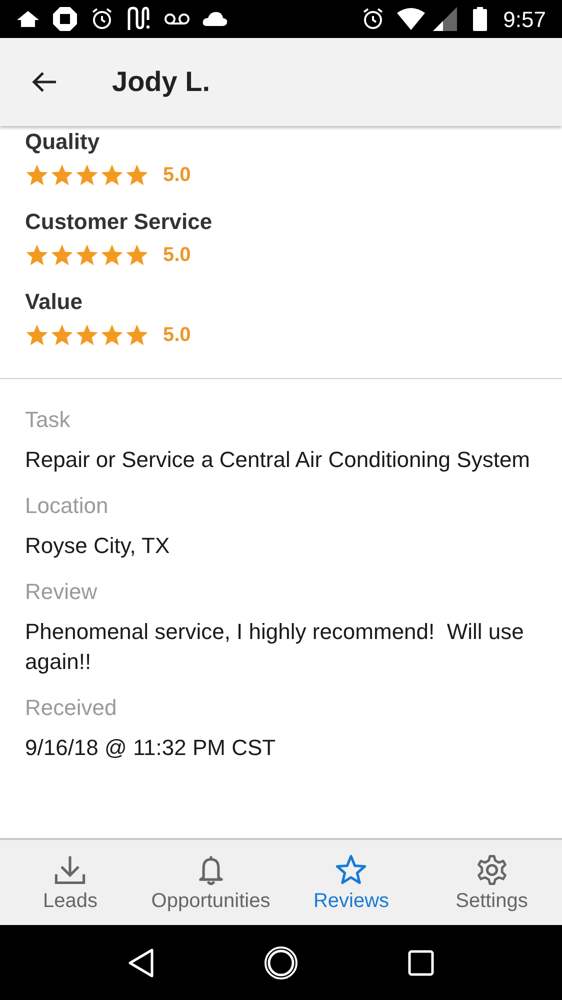 Image resolution: width=562 pixels, height=1000 pixels. What do you see at coordinates (491, 869) in the screenshot?
I see `settings-icon` at bounding box center [491, 869].